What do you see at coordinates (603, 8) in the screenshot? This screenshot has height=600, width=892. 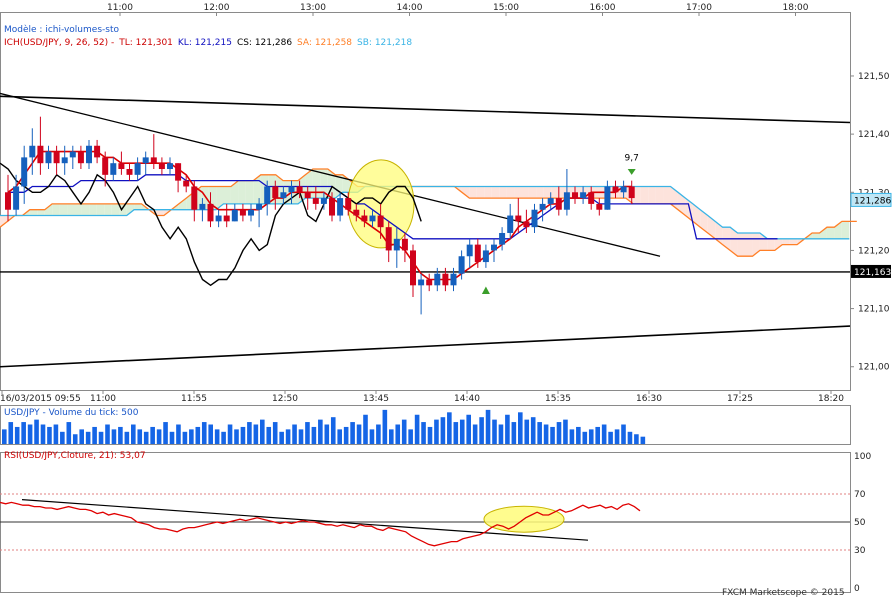 I see `top-time-label: 16:00` at bounding box center [603, 8].